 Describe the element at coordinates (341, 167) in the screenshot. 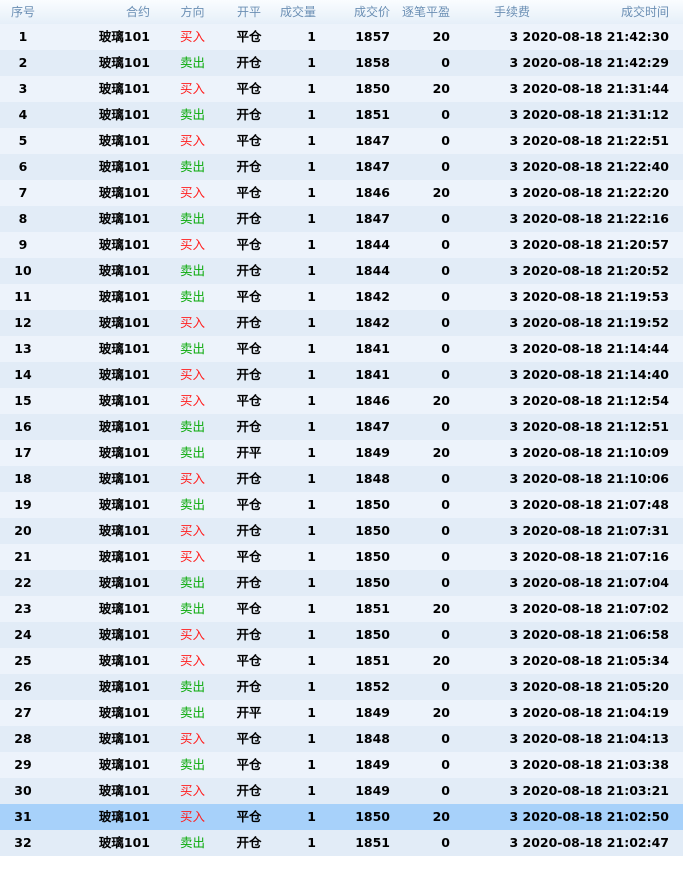

I see `table-row: 6 玻璃101 卖出 开仓 1 1847 0 3 2020-08-18 21:22:40` at that location.